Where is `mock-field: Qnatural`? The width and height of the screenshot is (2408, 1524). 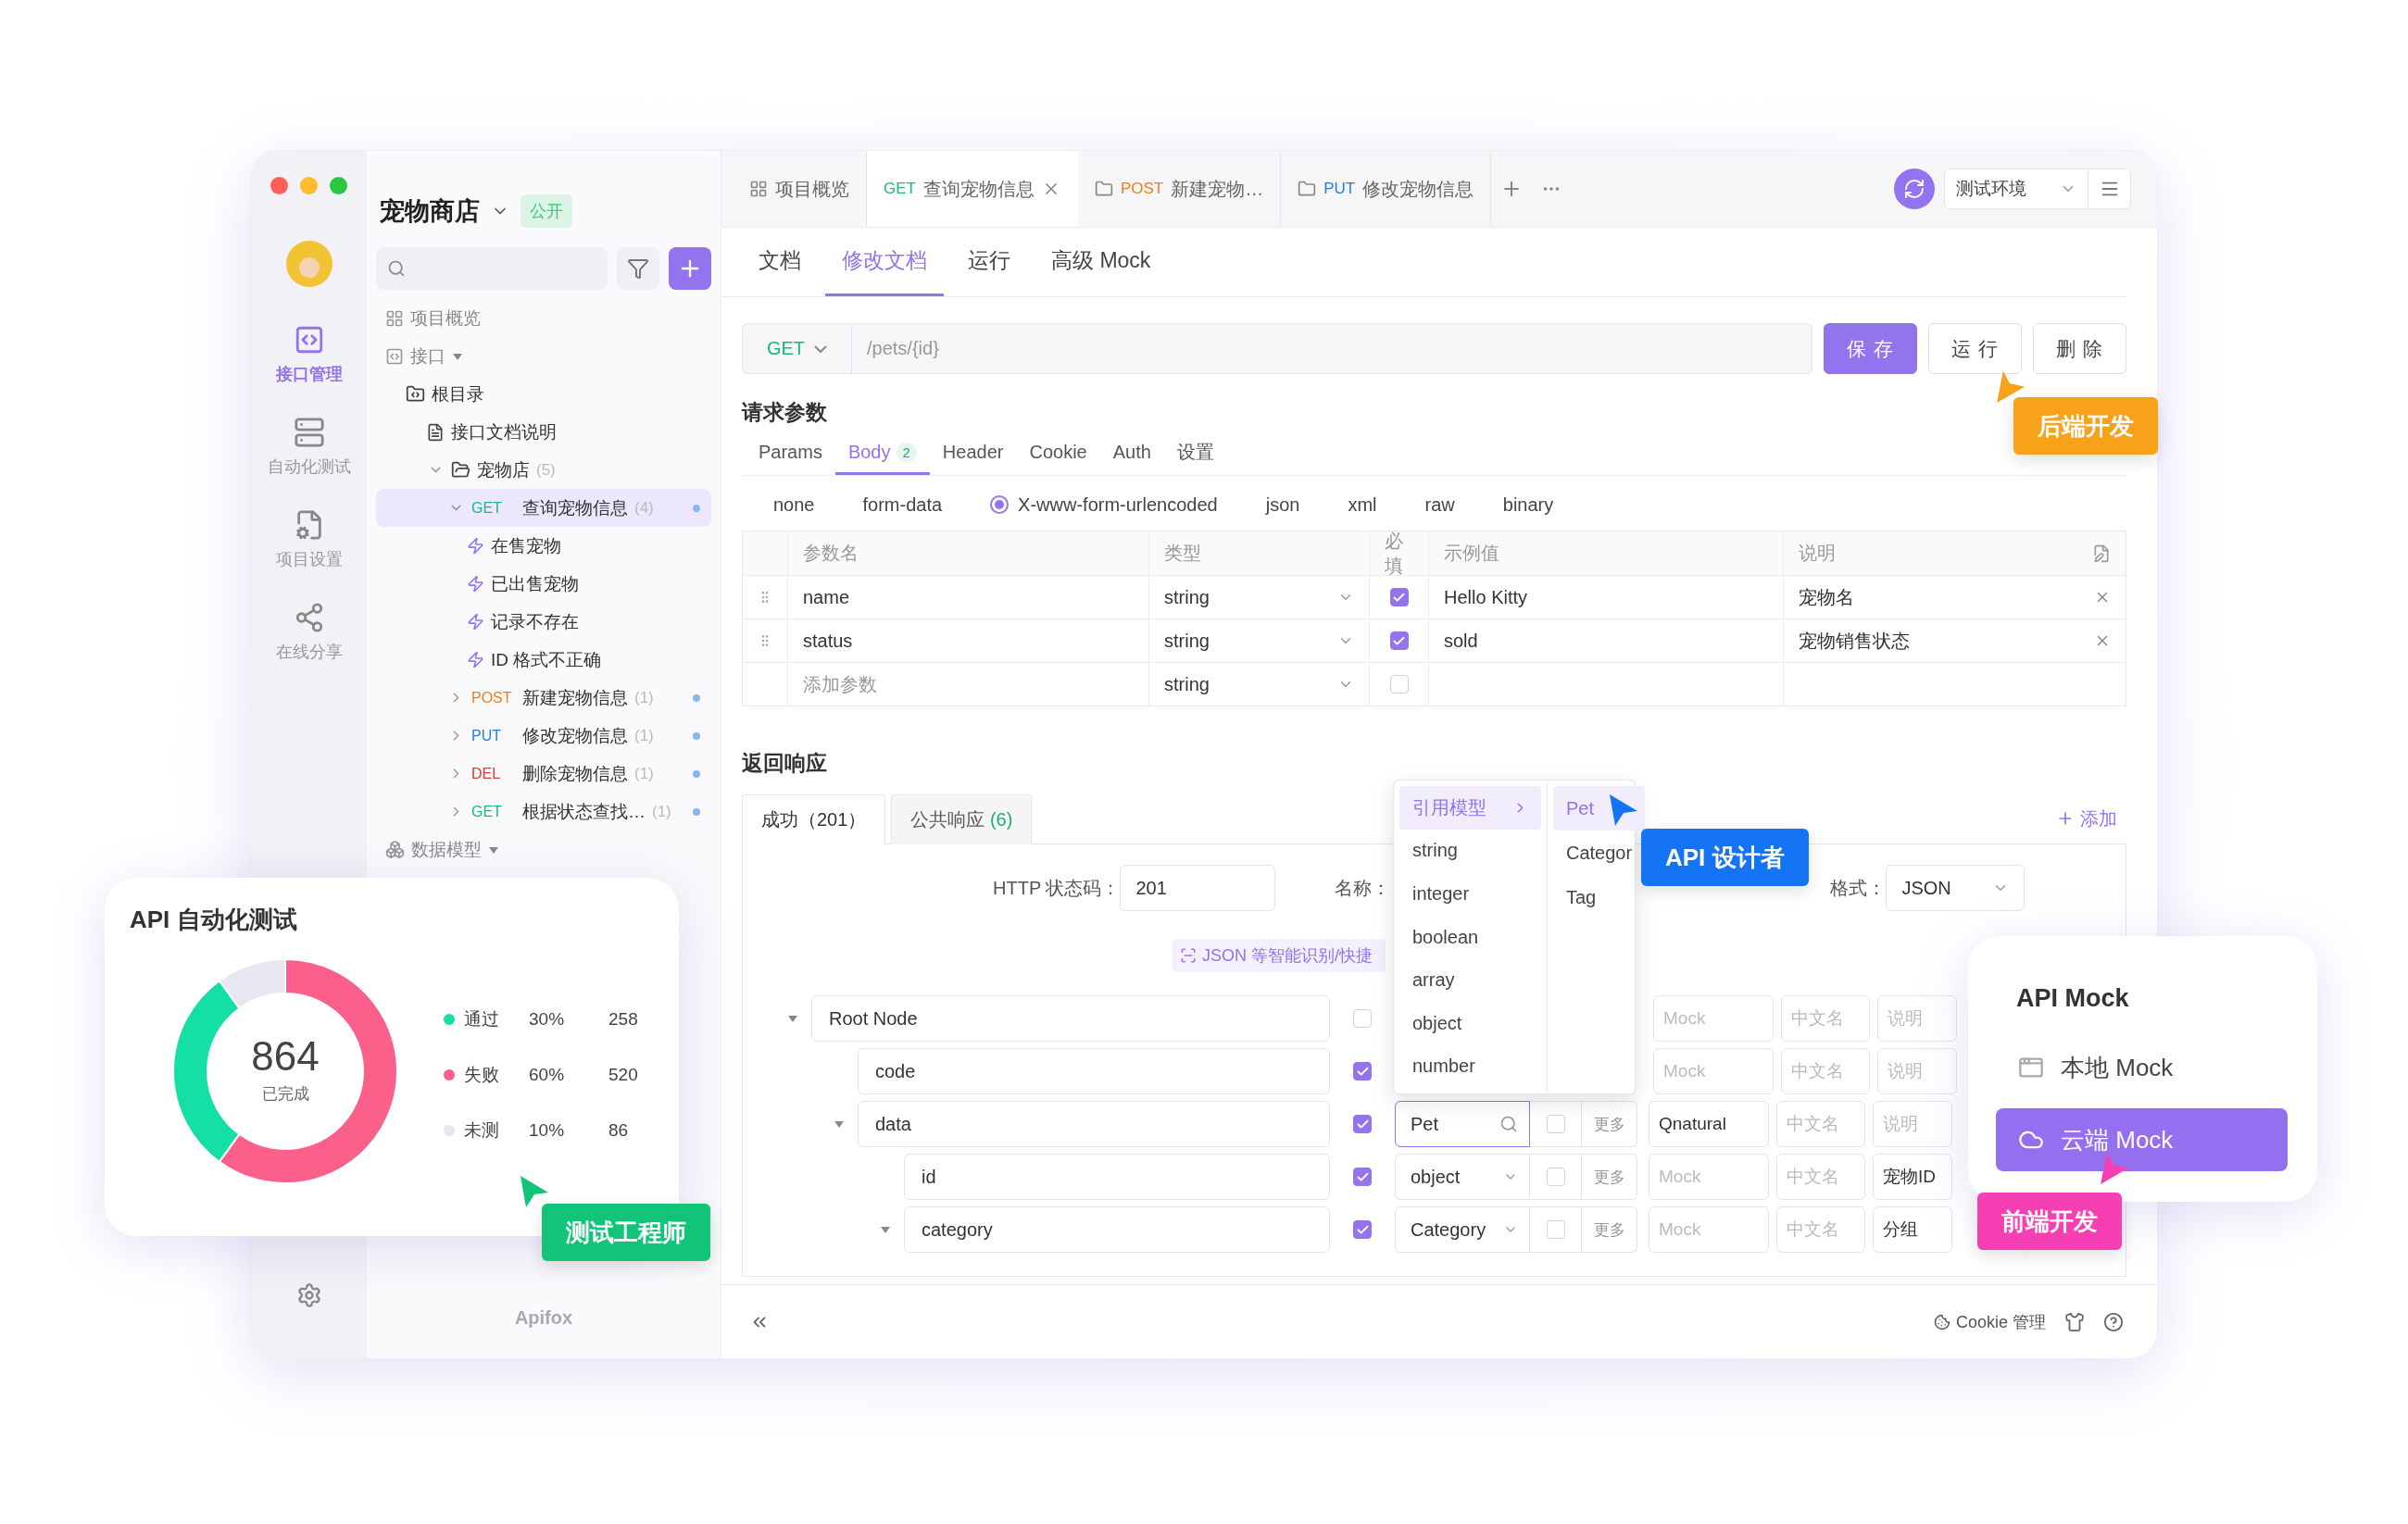
mock-field: Qnatural is located at coordinates (1709, 1124).